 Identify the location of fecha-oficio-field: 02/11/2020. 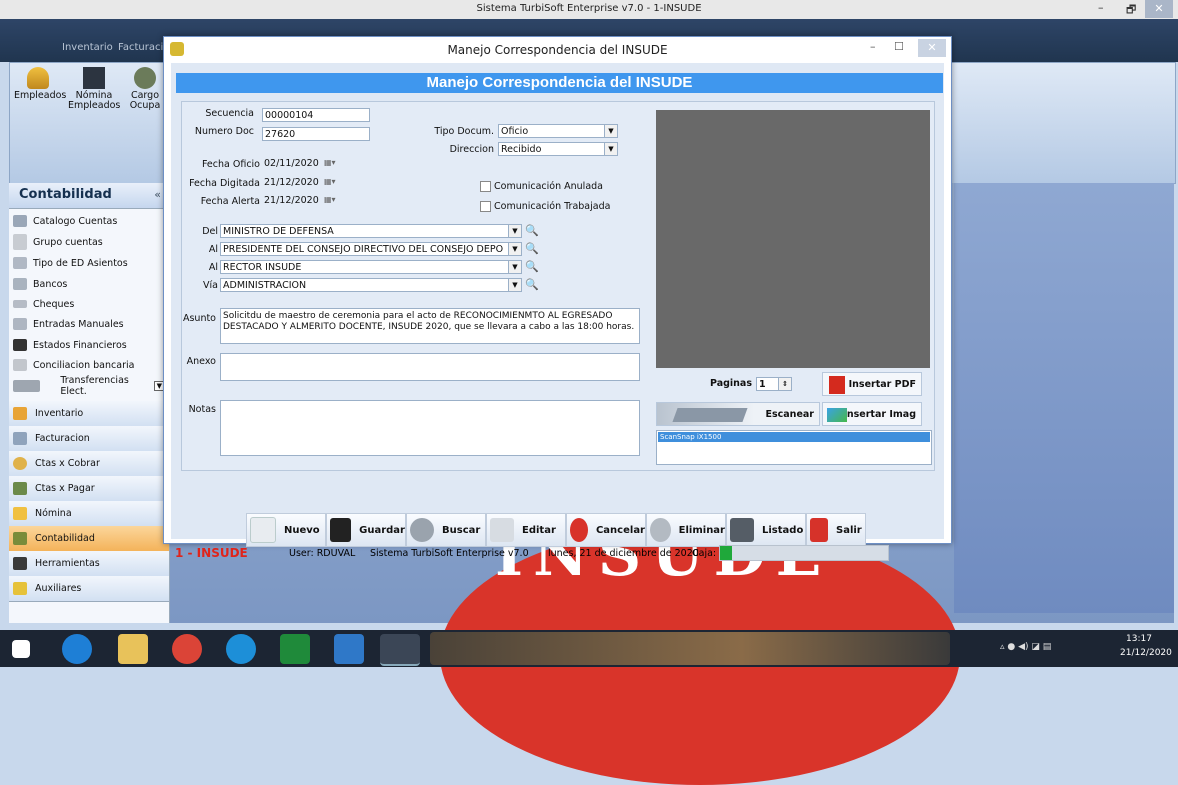
(292, 164).